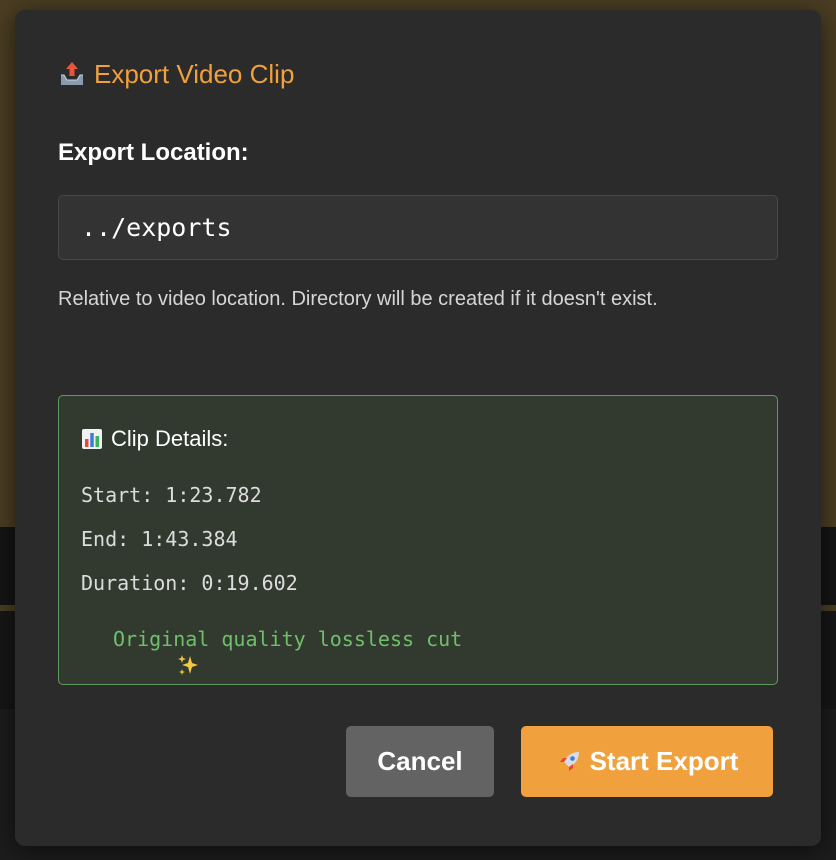 The width and height of the screenshot is (836, 860). What do you see at coordinates (159, 539) in the screenshot?
I see `clip-end-time: End: 1:43.384` at bounding box center [159, 539].